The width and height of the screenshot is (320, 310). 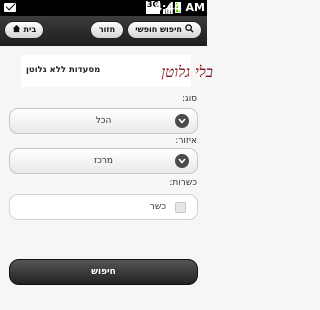 What do you see at coordinates (180, 207) in the screenshot?
I see `kosher-checkbox` at bounding box center [180, 207].